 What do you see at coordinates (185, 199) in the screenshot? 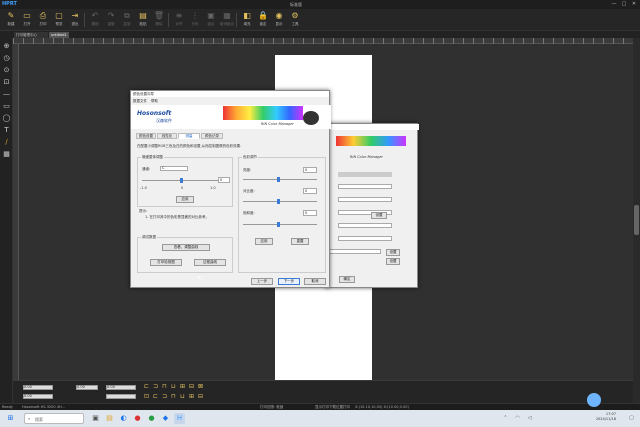
I see `fine-apply-button: 应用` at bounding box center [185, 199].